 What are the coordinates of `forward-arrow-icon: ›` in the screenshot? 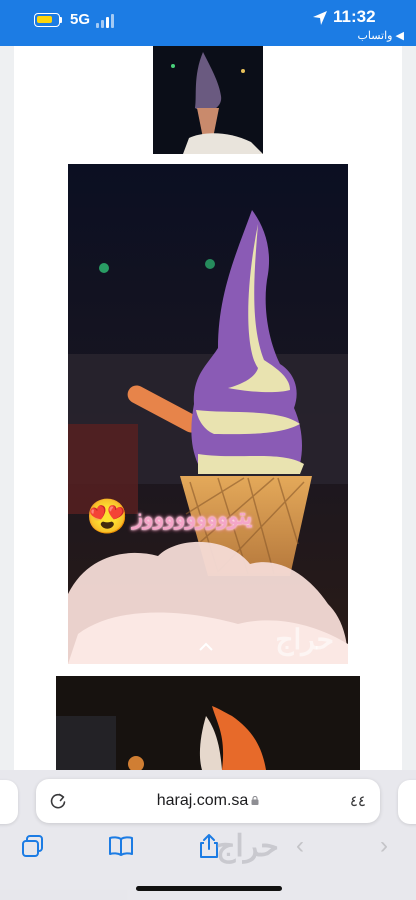 It's located at (384, 846).